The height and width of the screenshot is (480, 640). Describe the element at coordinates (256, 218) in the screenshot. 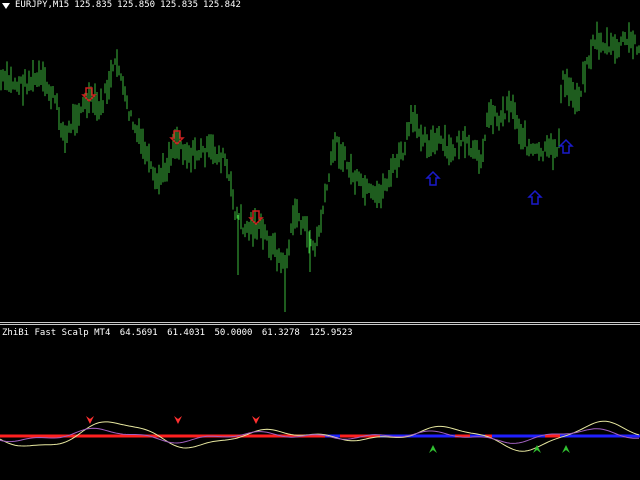

I see `down-arrow-icon` at that location.